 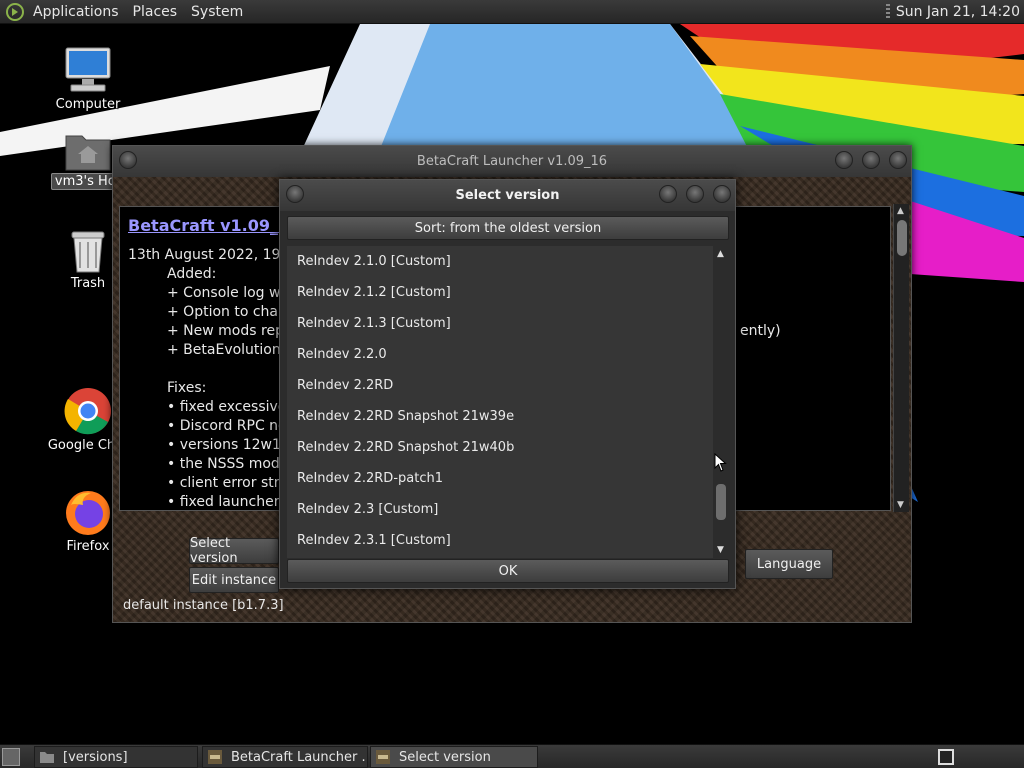 What do you see at coordinates (445, 757) in the screenshot?
I see `task-label: Select version` at bounding box center [445, 757].